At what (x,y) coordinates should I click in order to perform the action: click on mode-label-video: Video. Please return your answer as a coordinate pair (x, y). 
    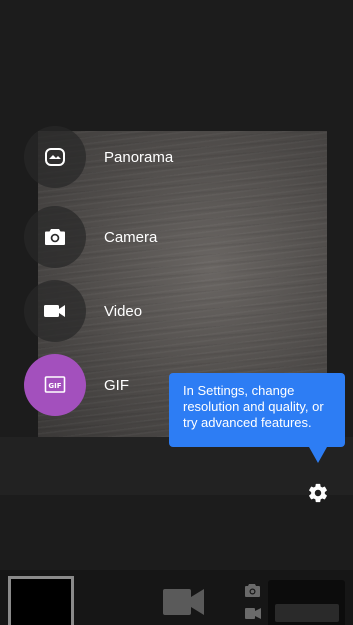
    Looking at the image, I should click on (123, 311).